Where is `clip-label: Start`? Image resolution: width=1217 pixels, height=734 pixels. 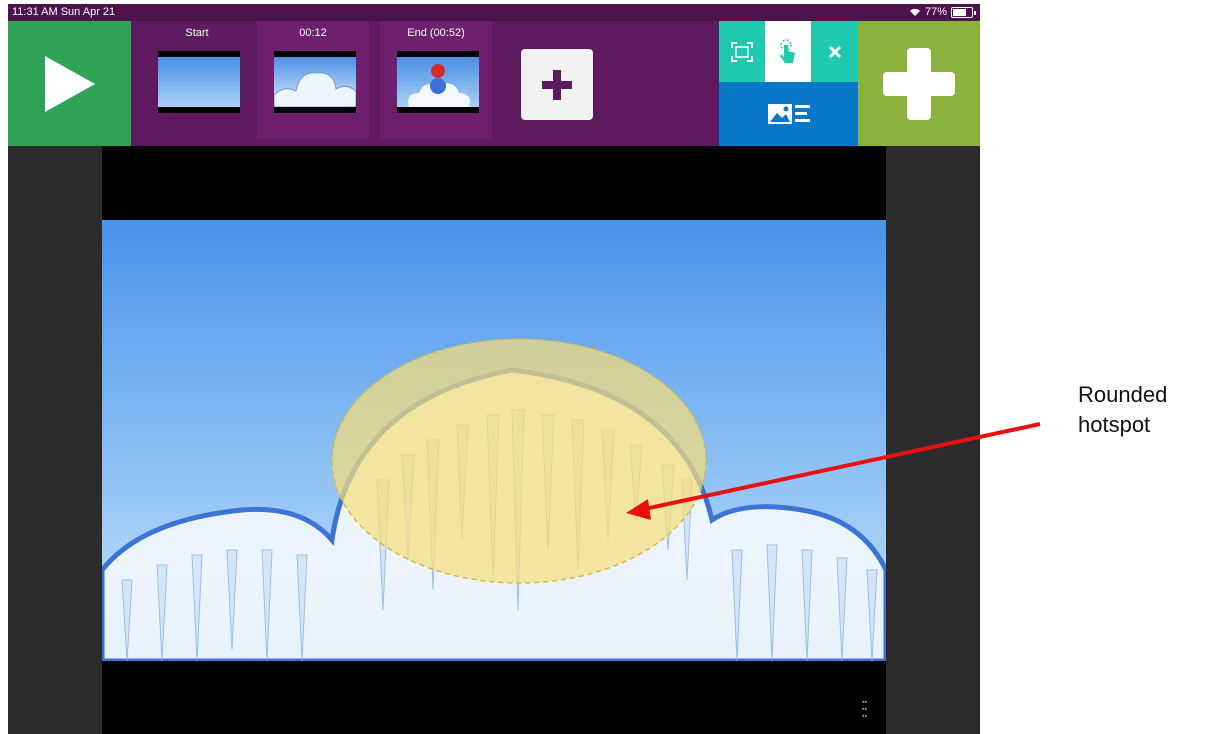 clip-label: Start is located at coordinates (197, 33).